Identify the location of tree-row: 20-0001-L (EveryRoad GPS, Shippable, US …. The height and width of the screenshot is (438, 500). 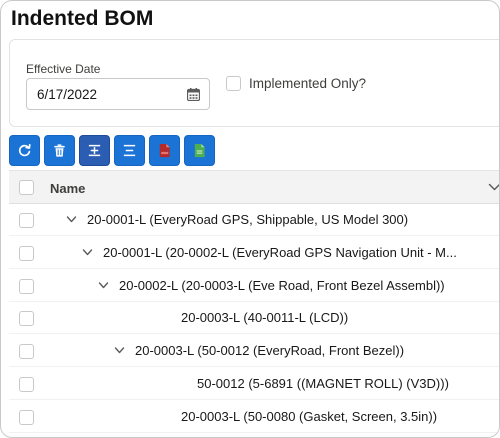
(254, 220).